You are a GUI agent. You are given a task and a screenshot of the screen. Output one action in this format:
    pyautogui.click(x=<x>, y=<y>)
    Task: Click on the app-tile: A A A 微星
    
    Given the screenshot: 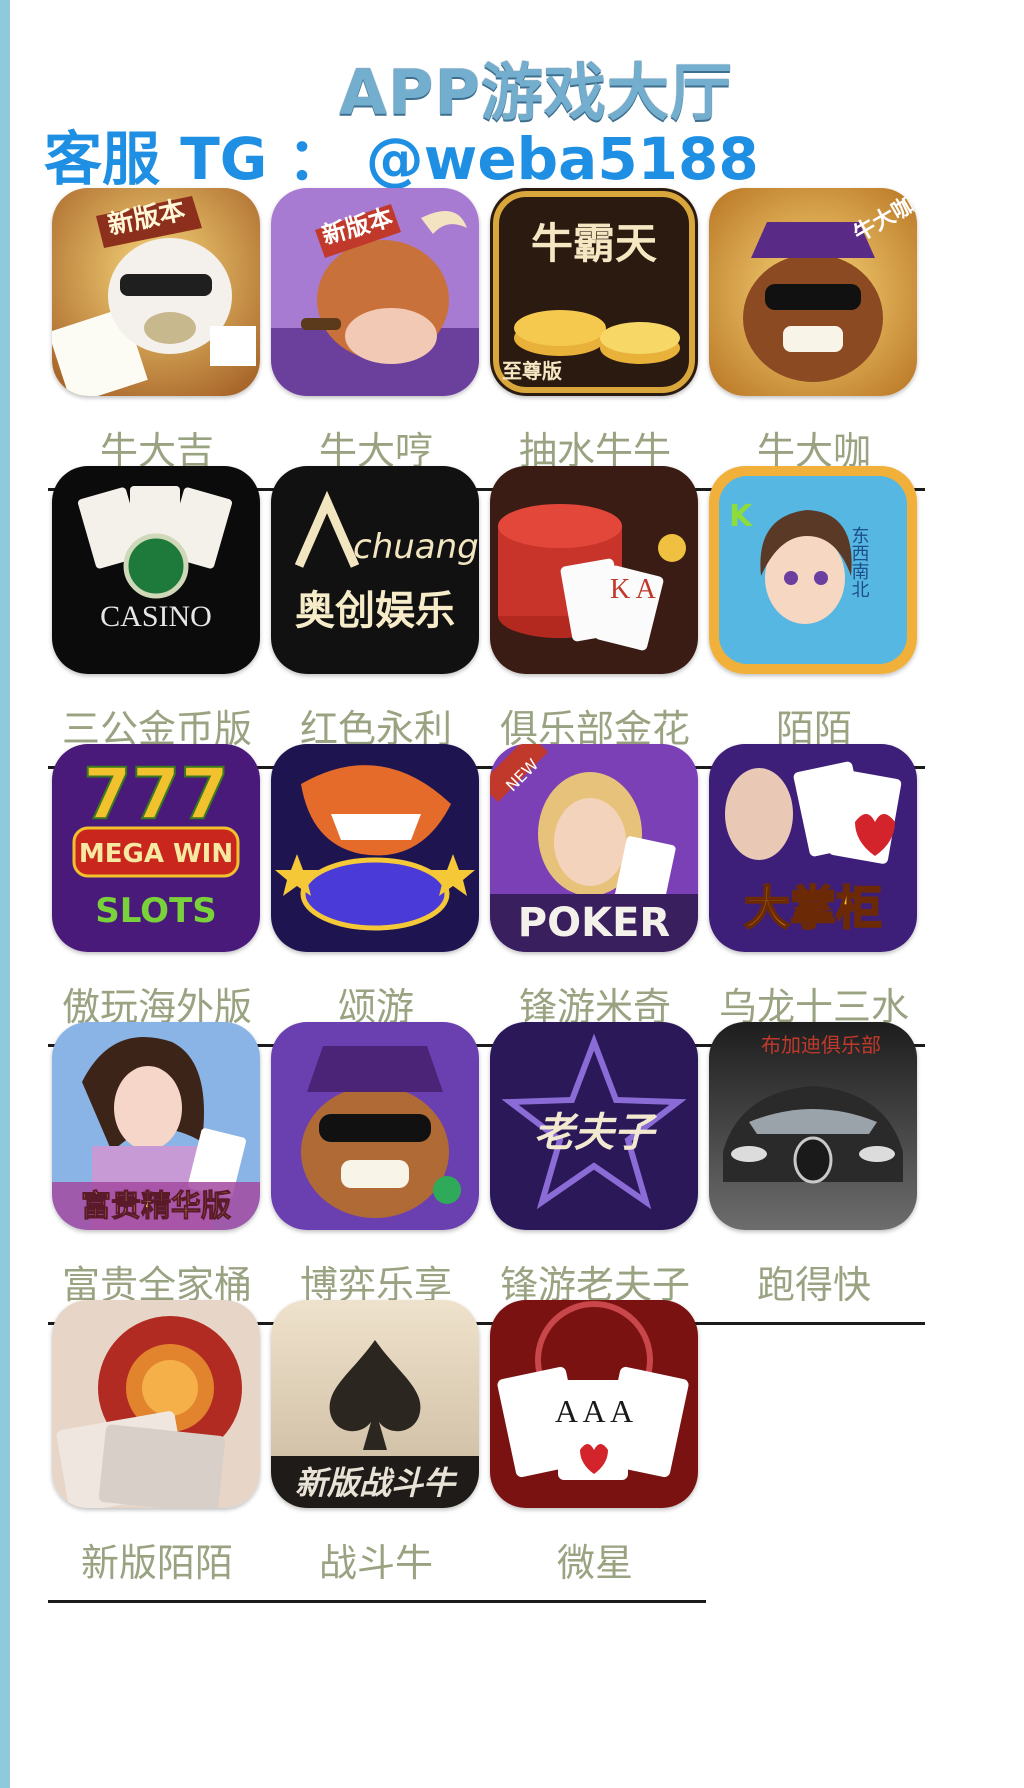 What is the action you would take?
    pyautogui.click(x=595, y=1451)
    